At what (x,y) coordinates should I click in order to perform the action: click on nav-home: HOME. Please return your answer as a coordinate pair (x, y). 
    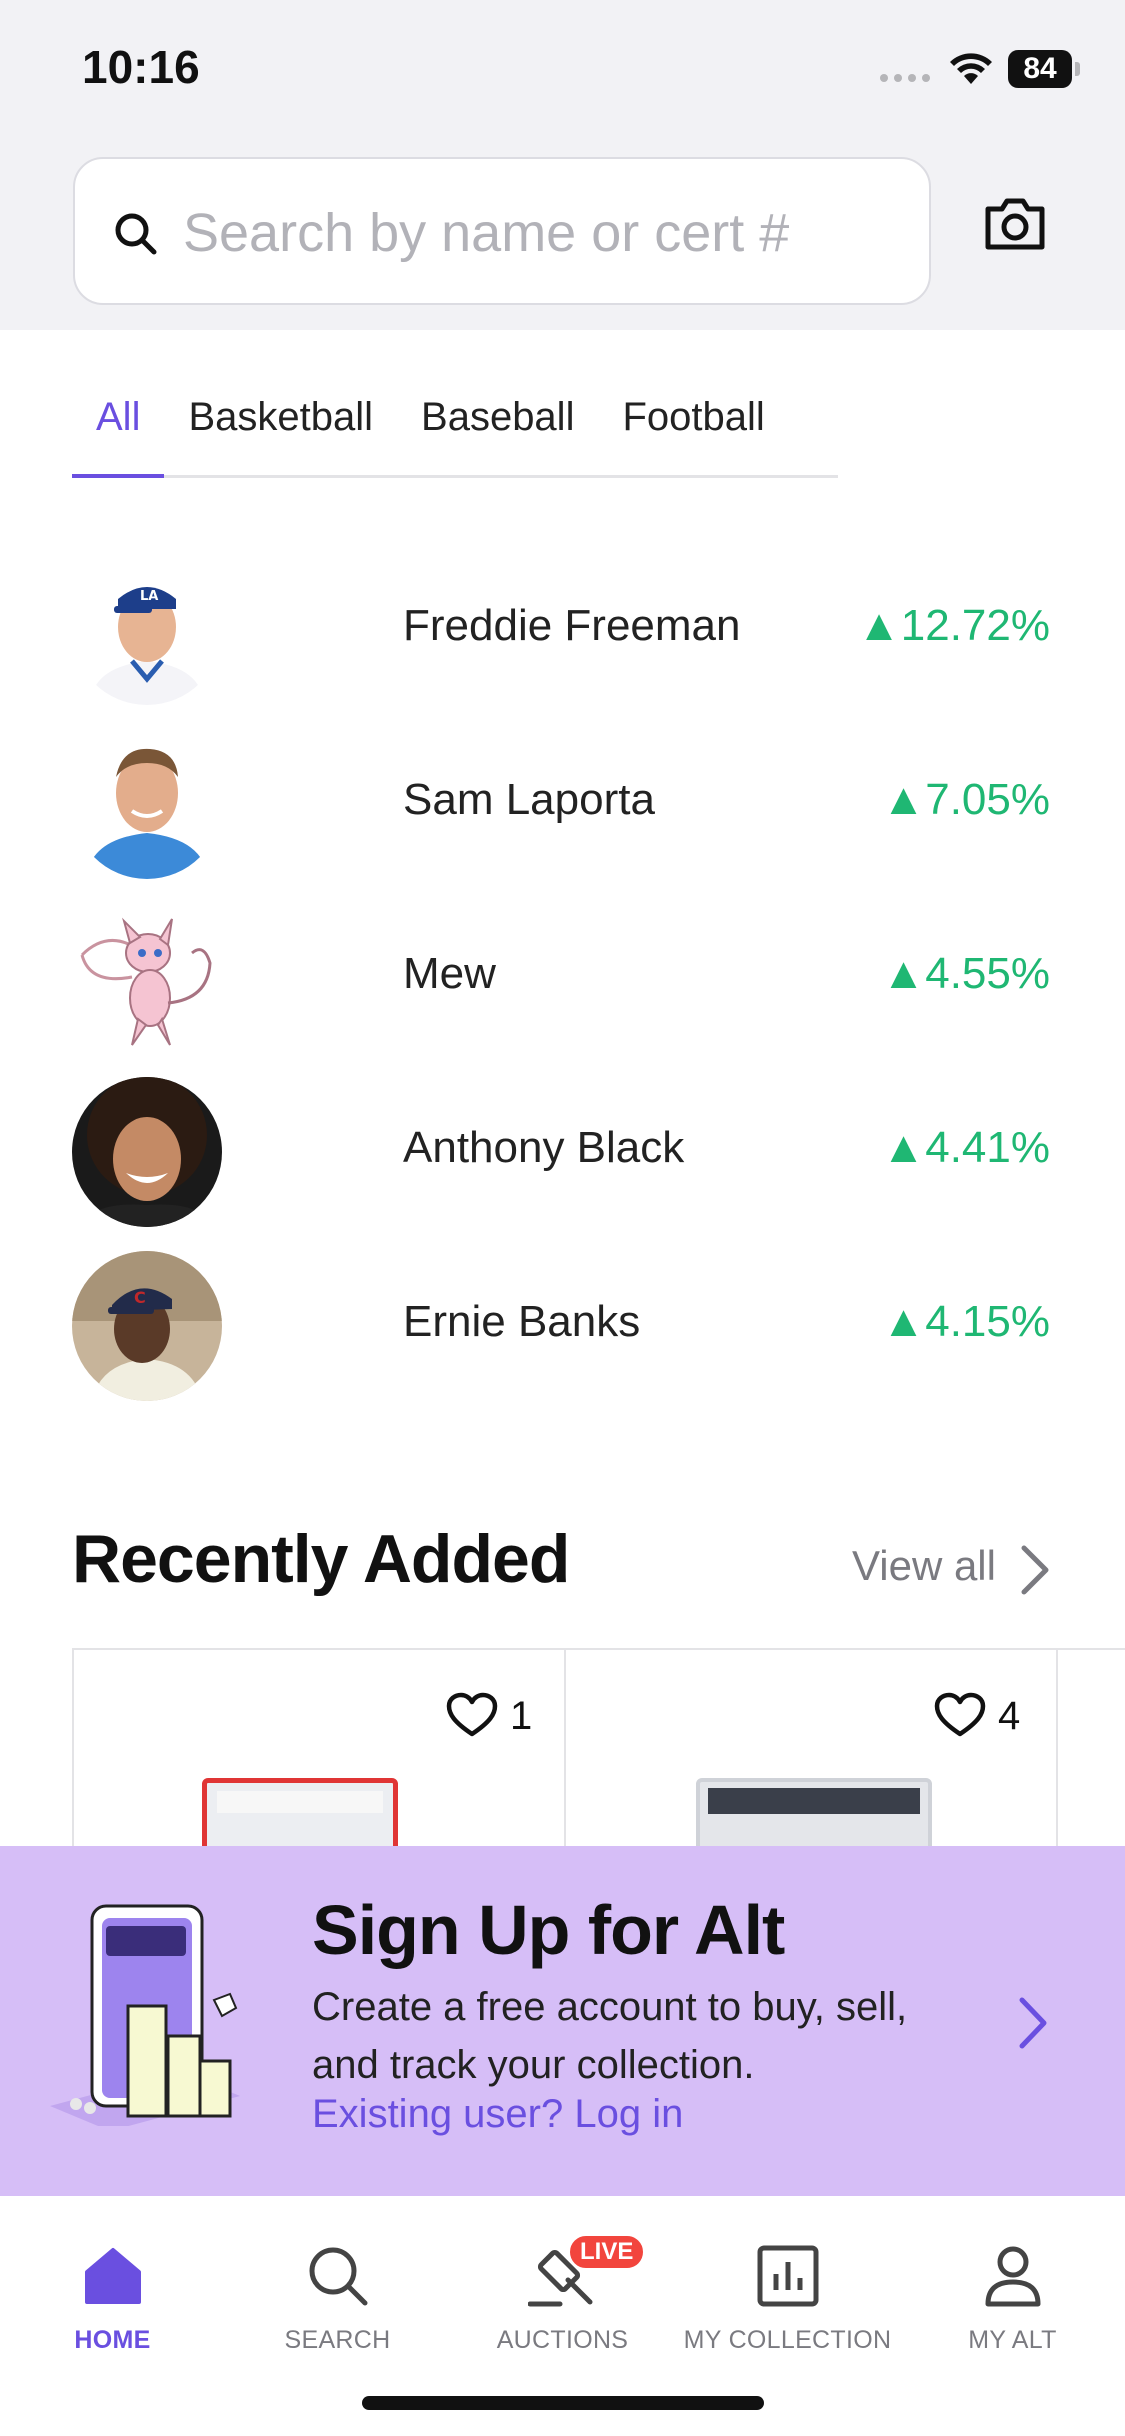
    Looking at the image, I should click on (112, 2295).